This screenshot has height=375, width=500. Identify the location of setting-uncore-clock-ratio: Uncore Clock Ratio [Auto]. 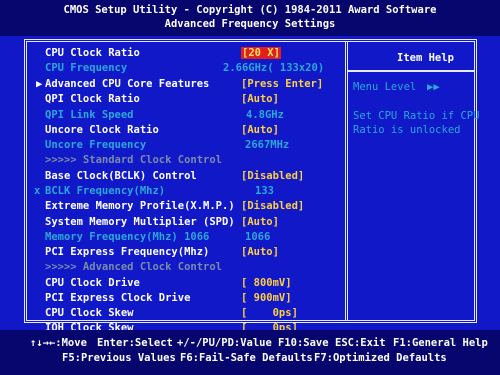
(185, 131).